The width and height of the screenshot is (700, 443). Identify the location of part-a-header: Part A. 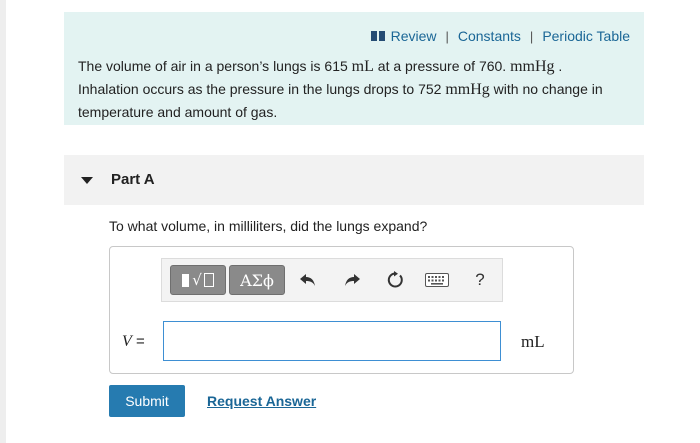
(354, 180).